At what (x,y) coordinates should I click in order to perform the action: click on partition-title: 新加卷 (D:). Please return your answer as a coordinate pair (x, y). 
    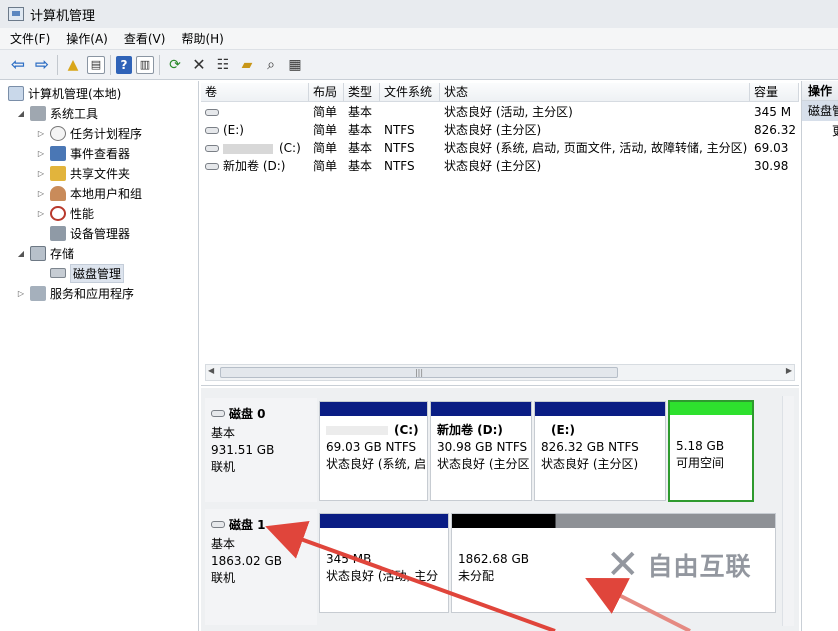
    Looking at the image, I should click on (470, 430).